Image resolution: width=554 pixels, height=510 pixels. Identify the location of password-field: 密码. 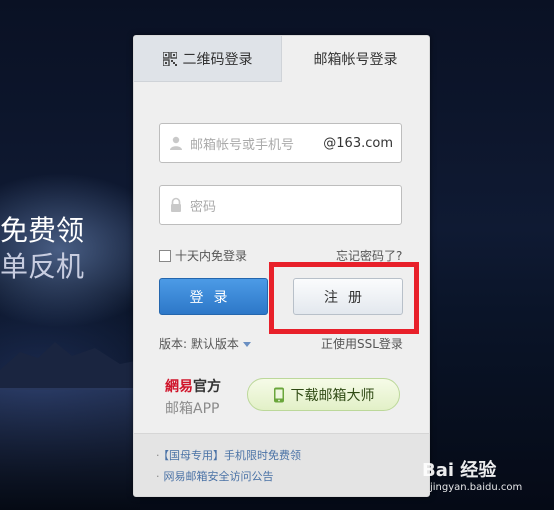
(280, 205).